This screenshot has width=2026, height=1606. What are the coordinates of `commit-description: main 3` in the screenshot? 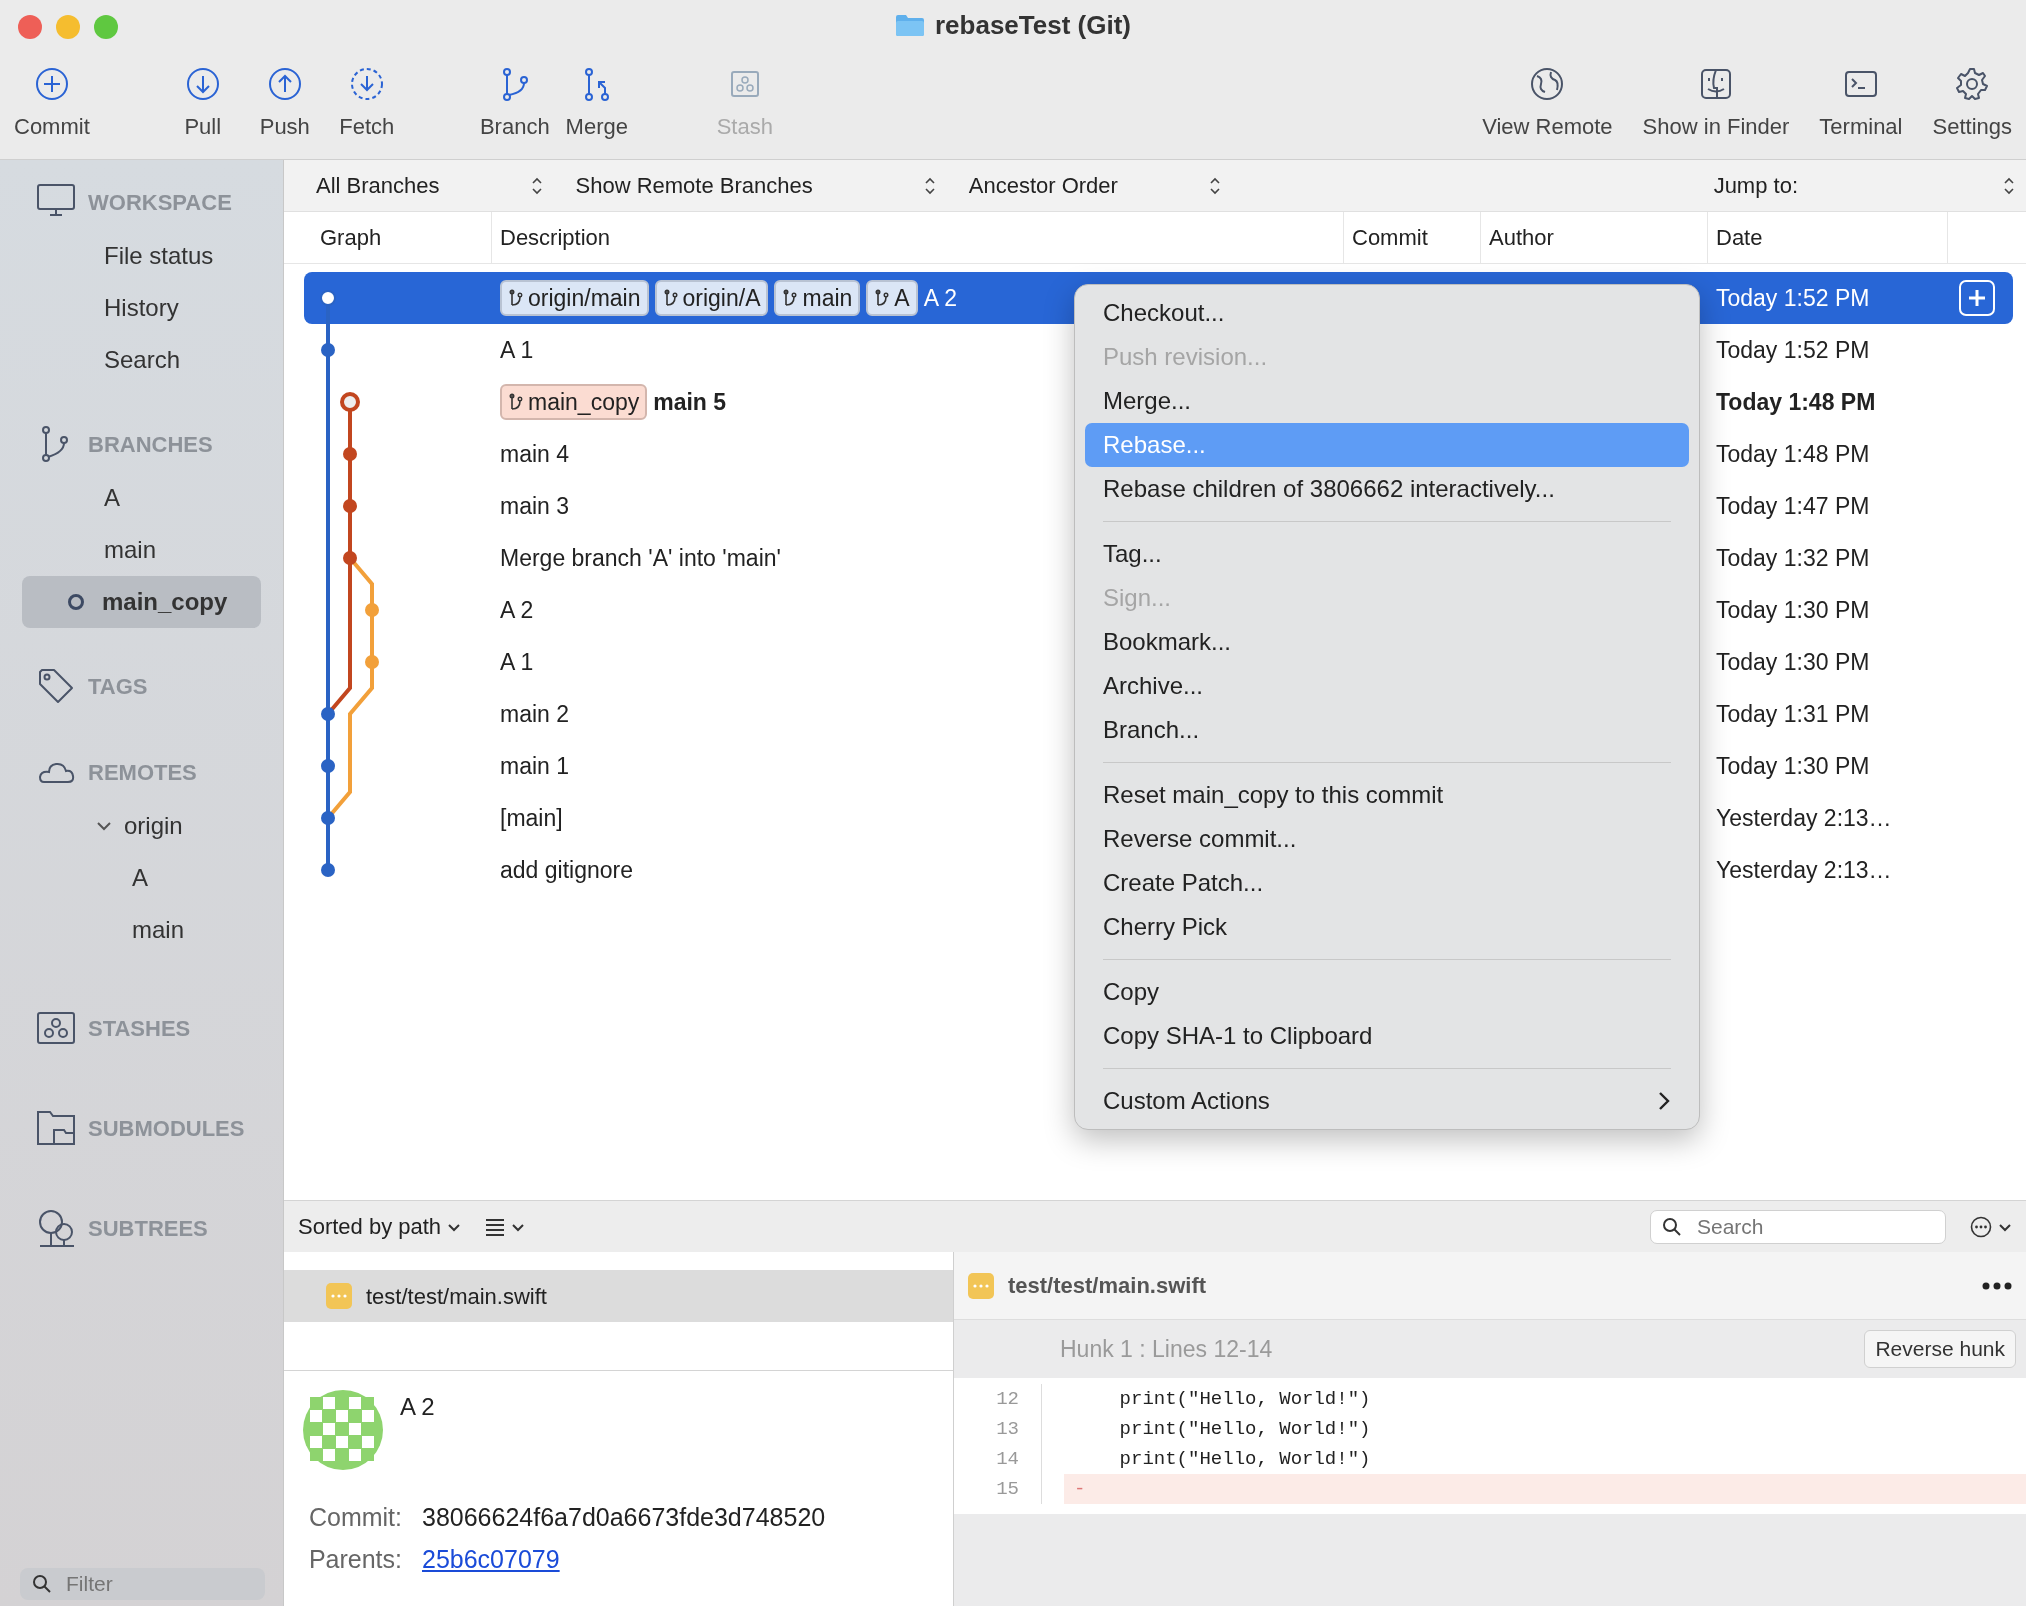 It's located at (535, 506).